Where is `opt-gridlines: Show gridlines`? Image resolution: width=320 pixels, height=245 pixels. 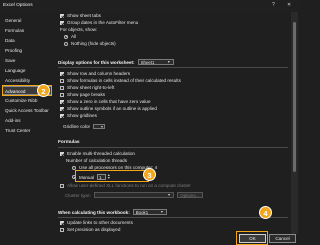
opt-gridlines: Show gridlines is located at coordinates (78, 115).